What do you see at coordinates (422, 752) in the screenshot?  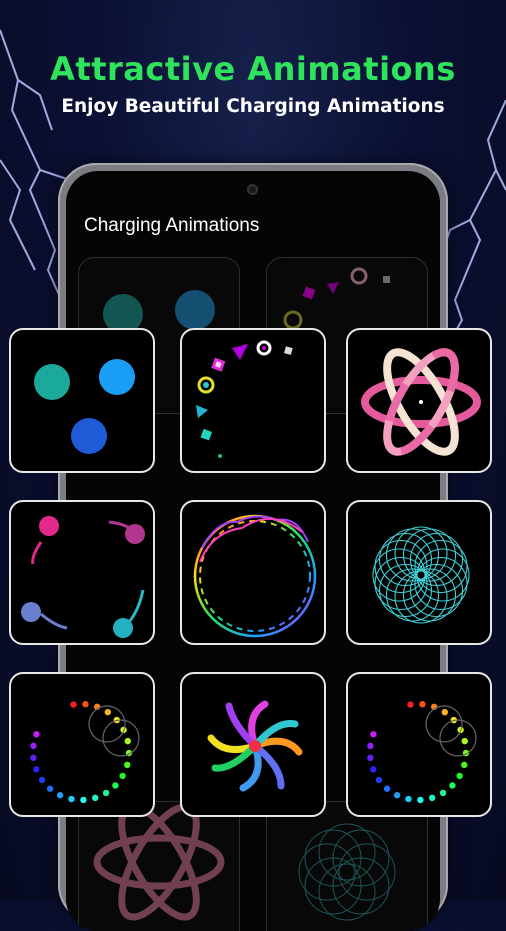 I see `rainbow-dots-ring-2-icon` at bounding box center [422, 752].